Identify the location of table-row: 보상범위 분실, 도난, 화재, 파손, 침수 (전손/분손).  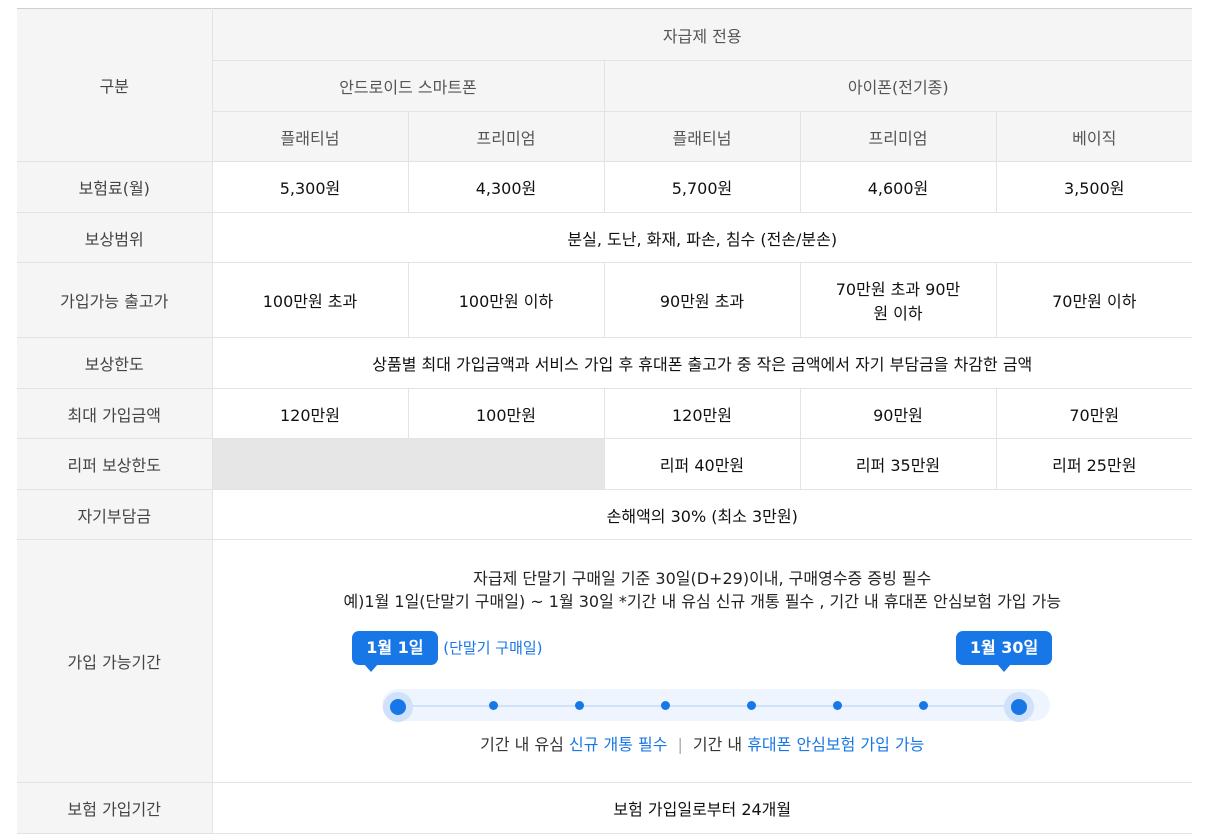
(605, 237).